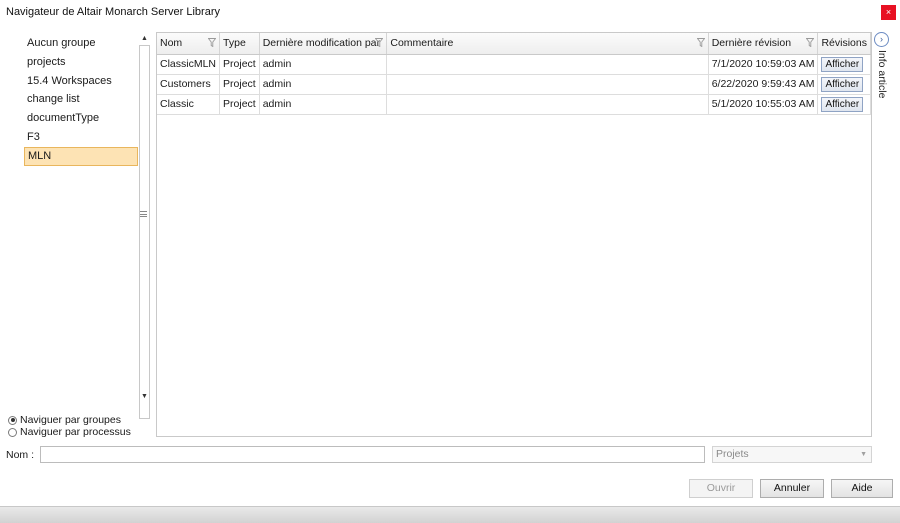 The image size is (900, 523). Describe the element at coordinates (792, 454) in the screenshot. I see `type-select: Projets ▼` at that location.